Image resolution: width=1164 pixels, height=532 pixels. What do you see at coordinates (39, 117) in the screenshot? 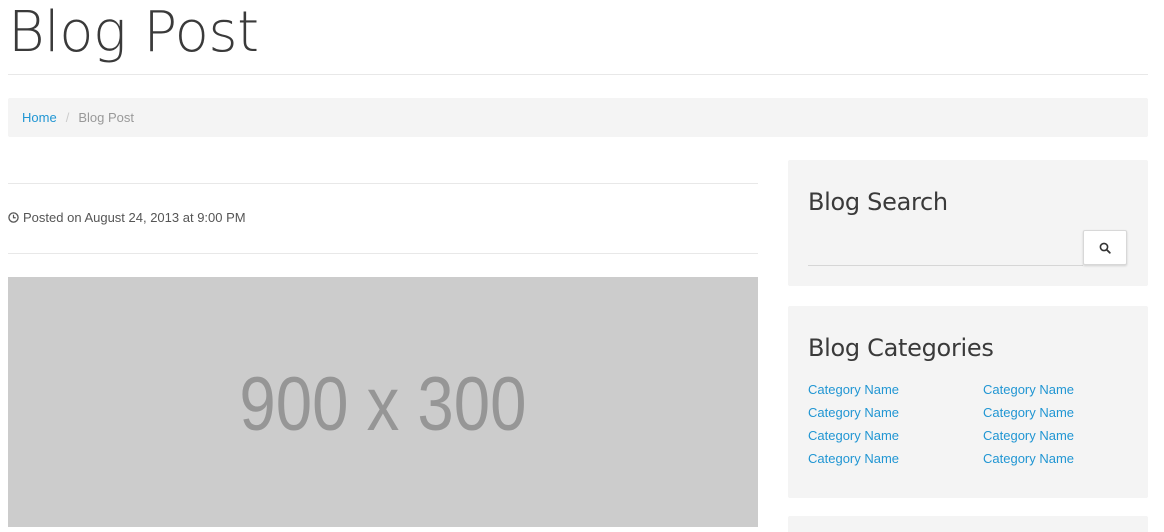
I see `breadcrumb-home-link: Home` at bounding box center [39, 117].